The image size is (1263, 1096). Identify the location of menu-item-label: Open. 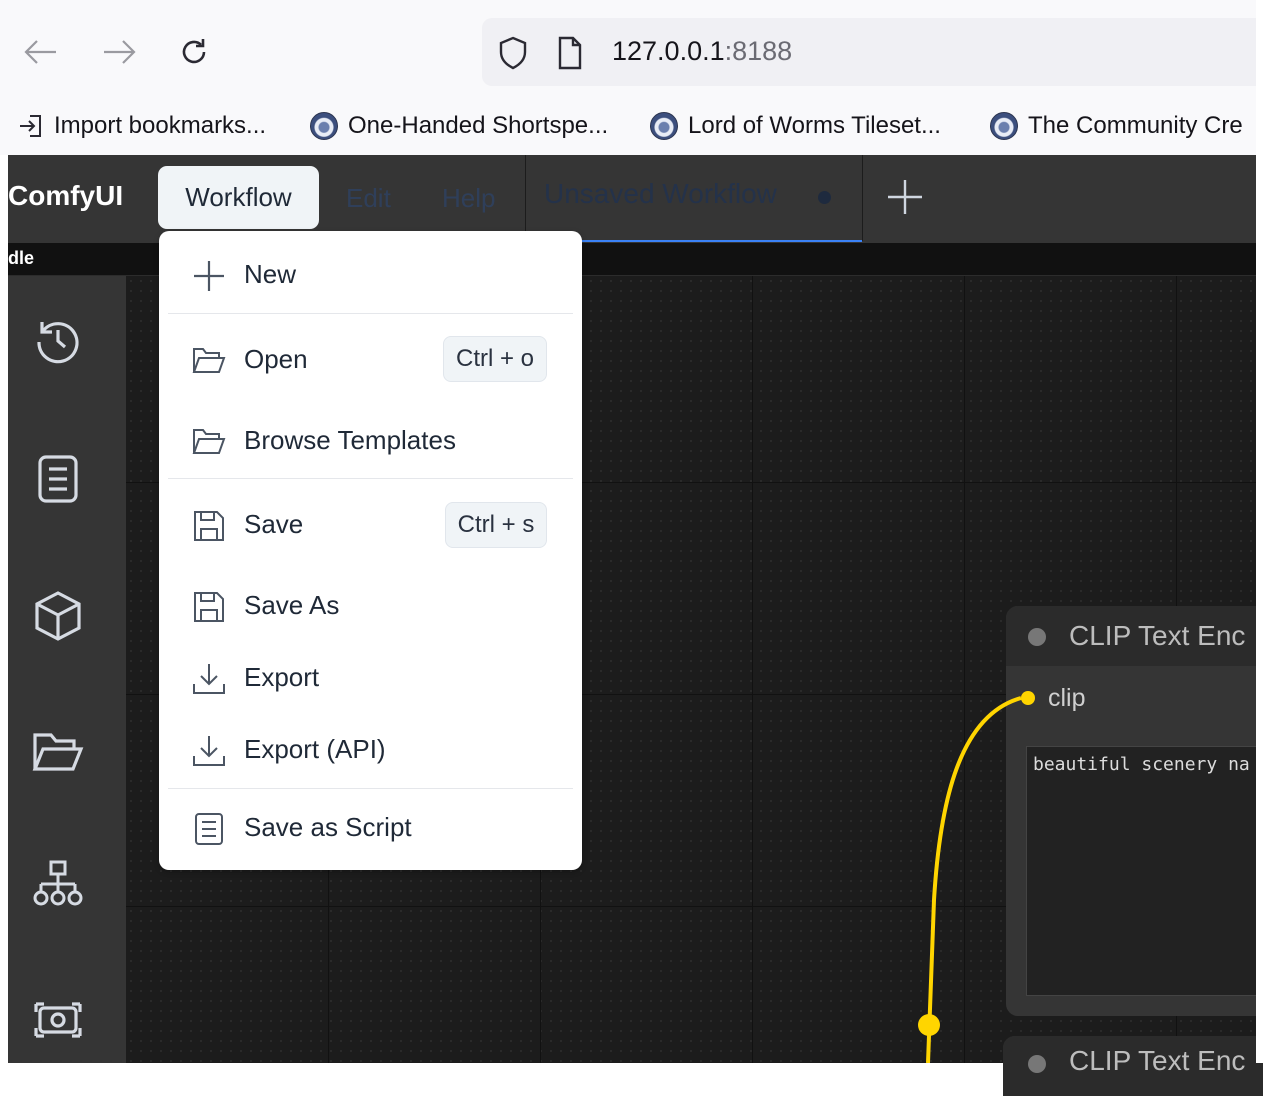
(276, 359).